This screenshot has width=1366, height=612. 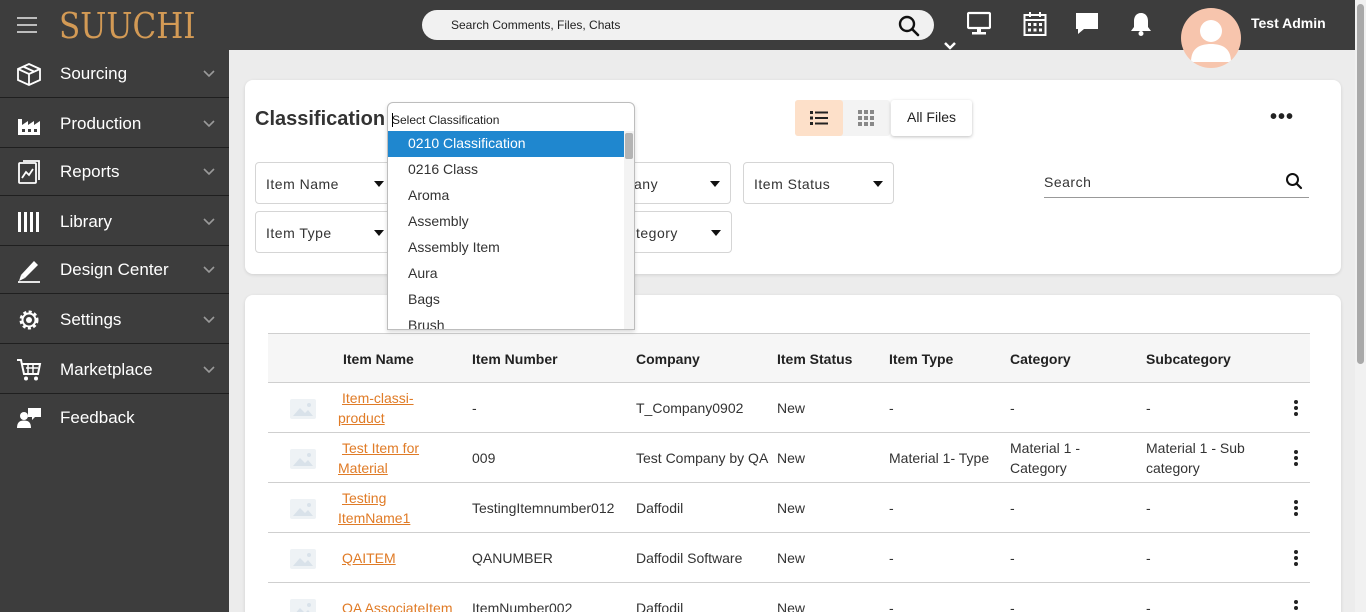 I want to click on category: -, so click(x=1012, y=606).